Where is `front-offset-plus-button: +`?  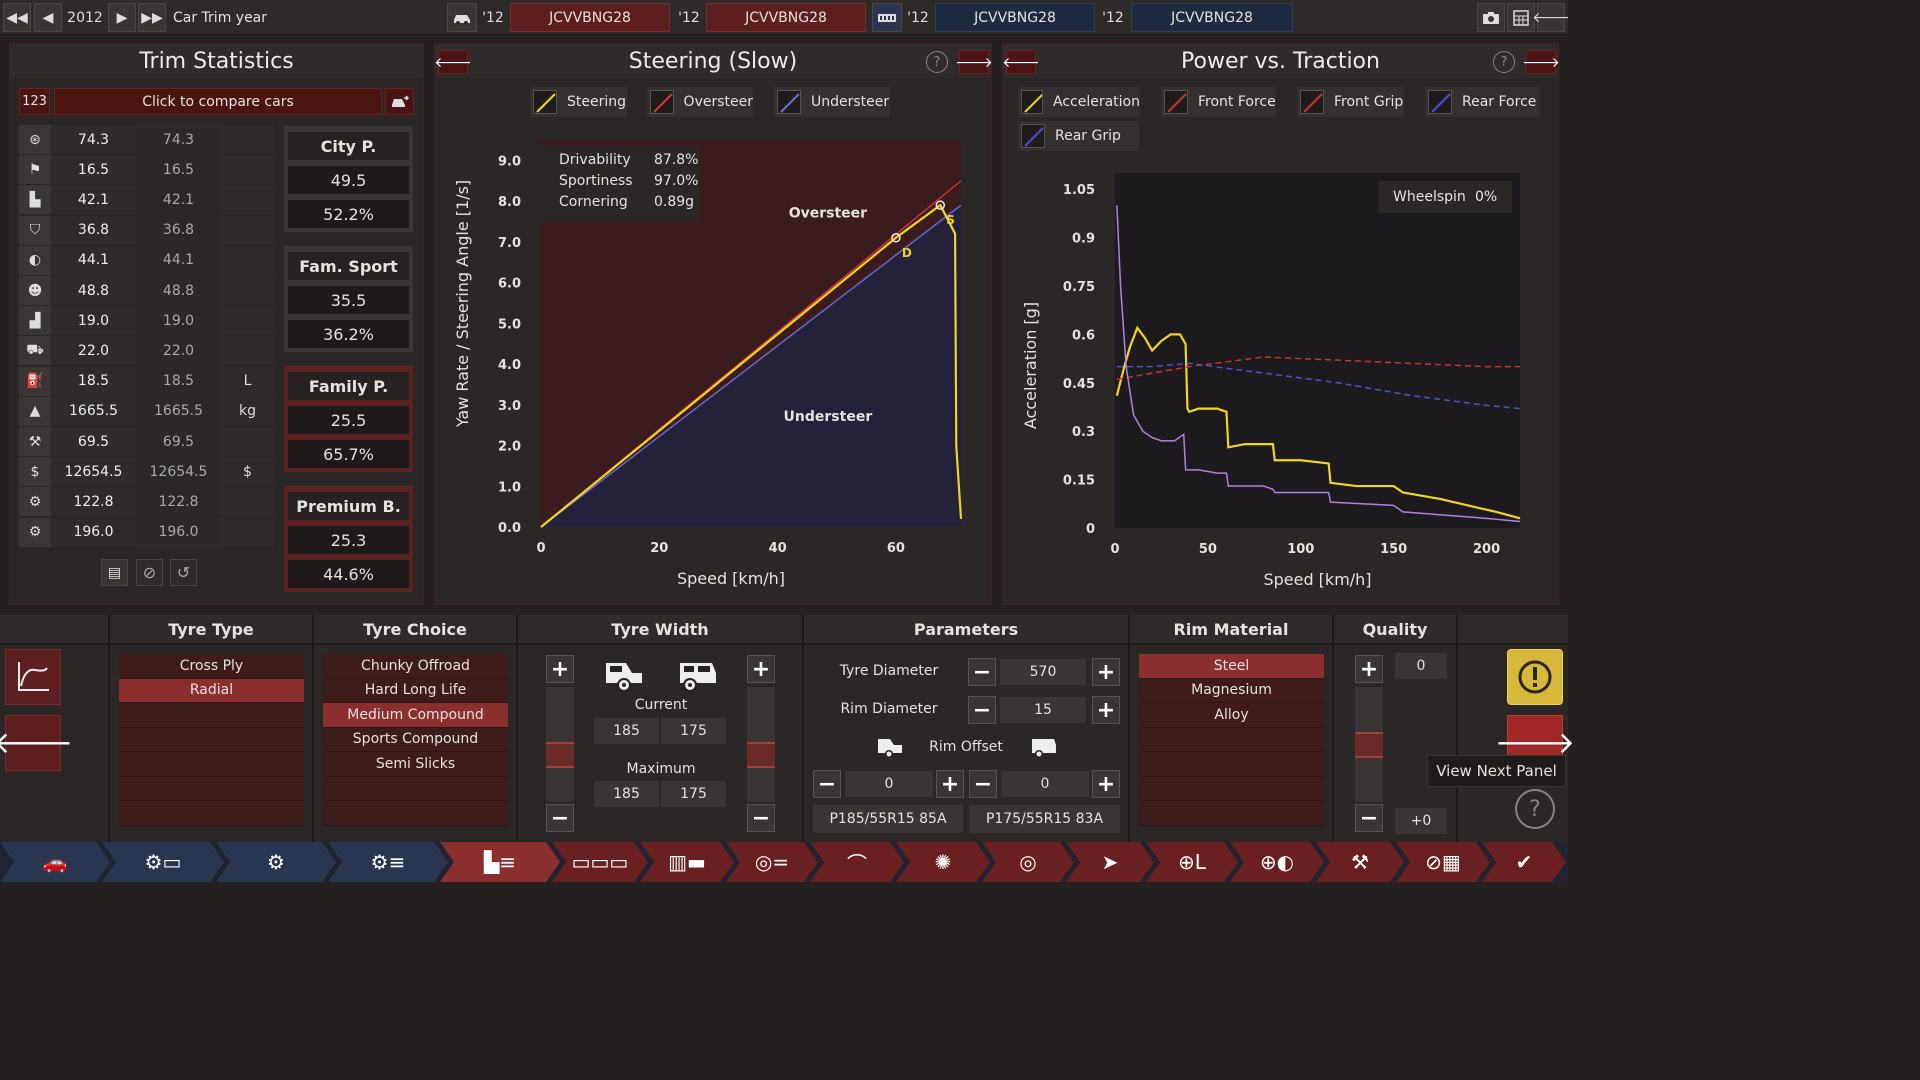 front-offset-plus-button: + is located at coordinates (950, 784).